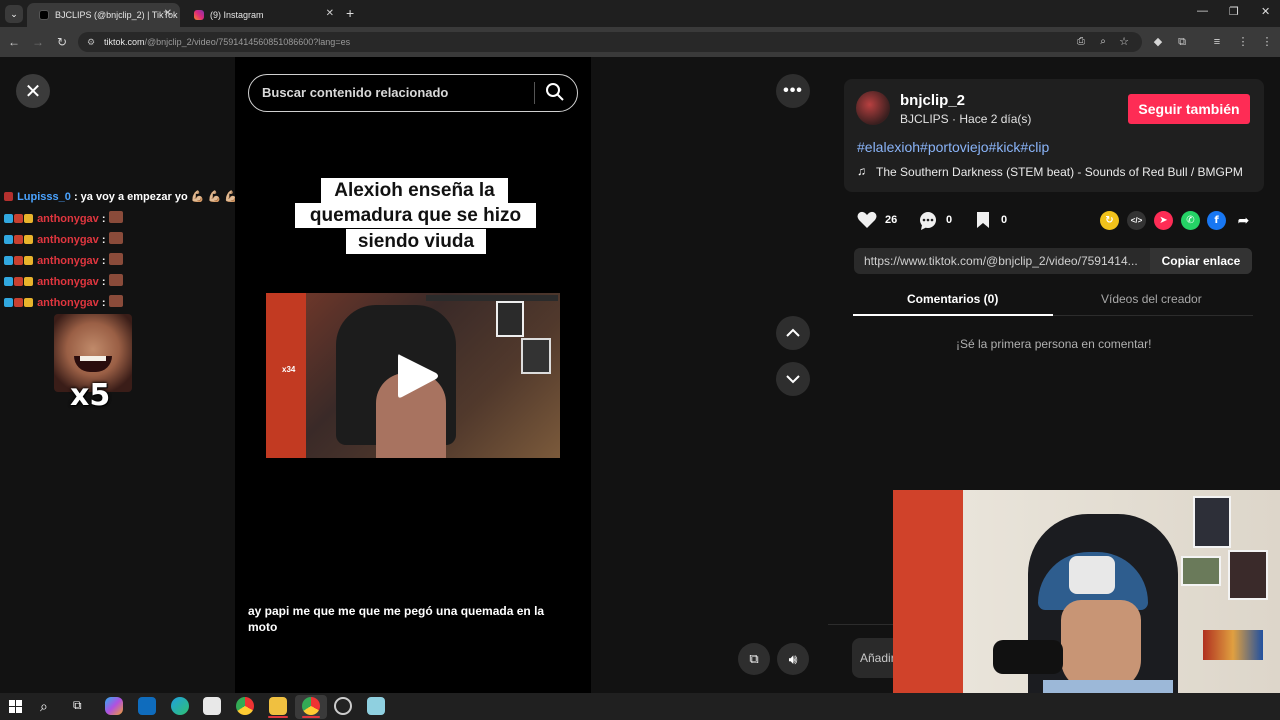 The height and width of the screenshot is (720, 1280). What do you see at coordinates (1265, 11) in the screenshot?
I see `close-window-button: ✕` at bounding box center [1265, 11].